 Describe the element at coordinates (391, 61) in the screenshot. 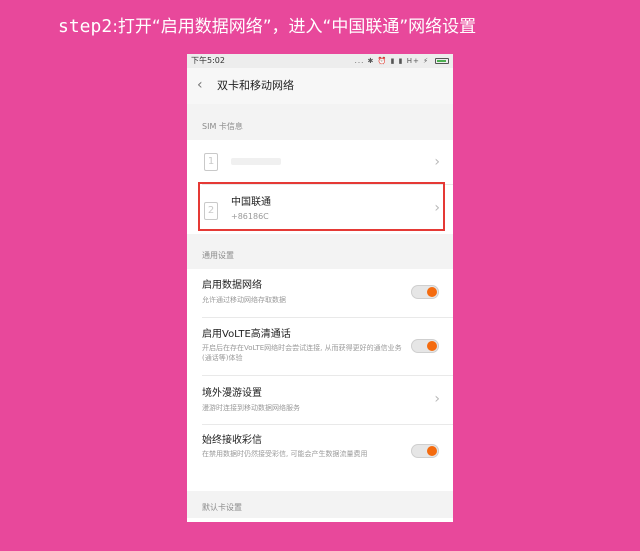

I see `status-icons: ... ✱ ⏰ ▮ ▮ H+ ⚡` at that location.